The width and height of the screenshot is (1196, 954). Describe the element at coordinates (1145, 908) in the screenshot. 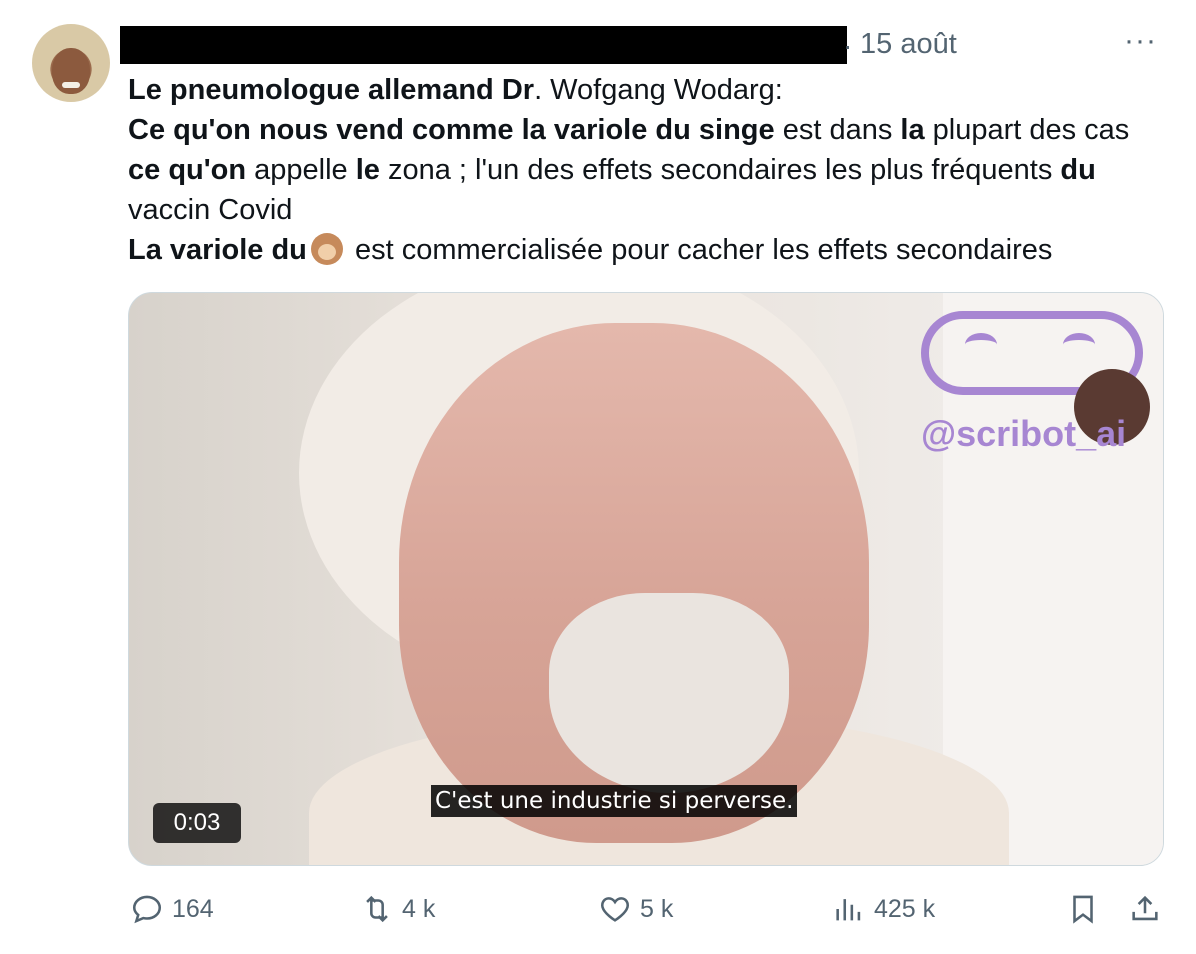

I see `share-icon` at that location.